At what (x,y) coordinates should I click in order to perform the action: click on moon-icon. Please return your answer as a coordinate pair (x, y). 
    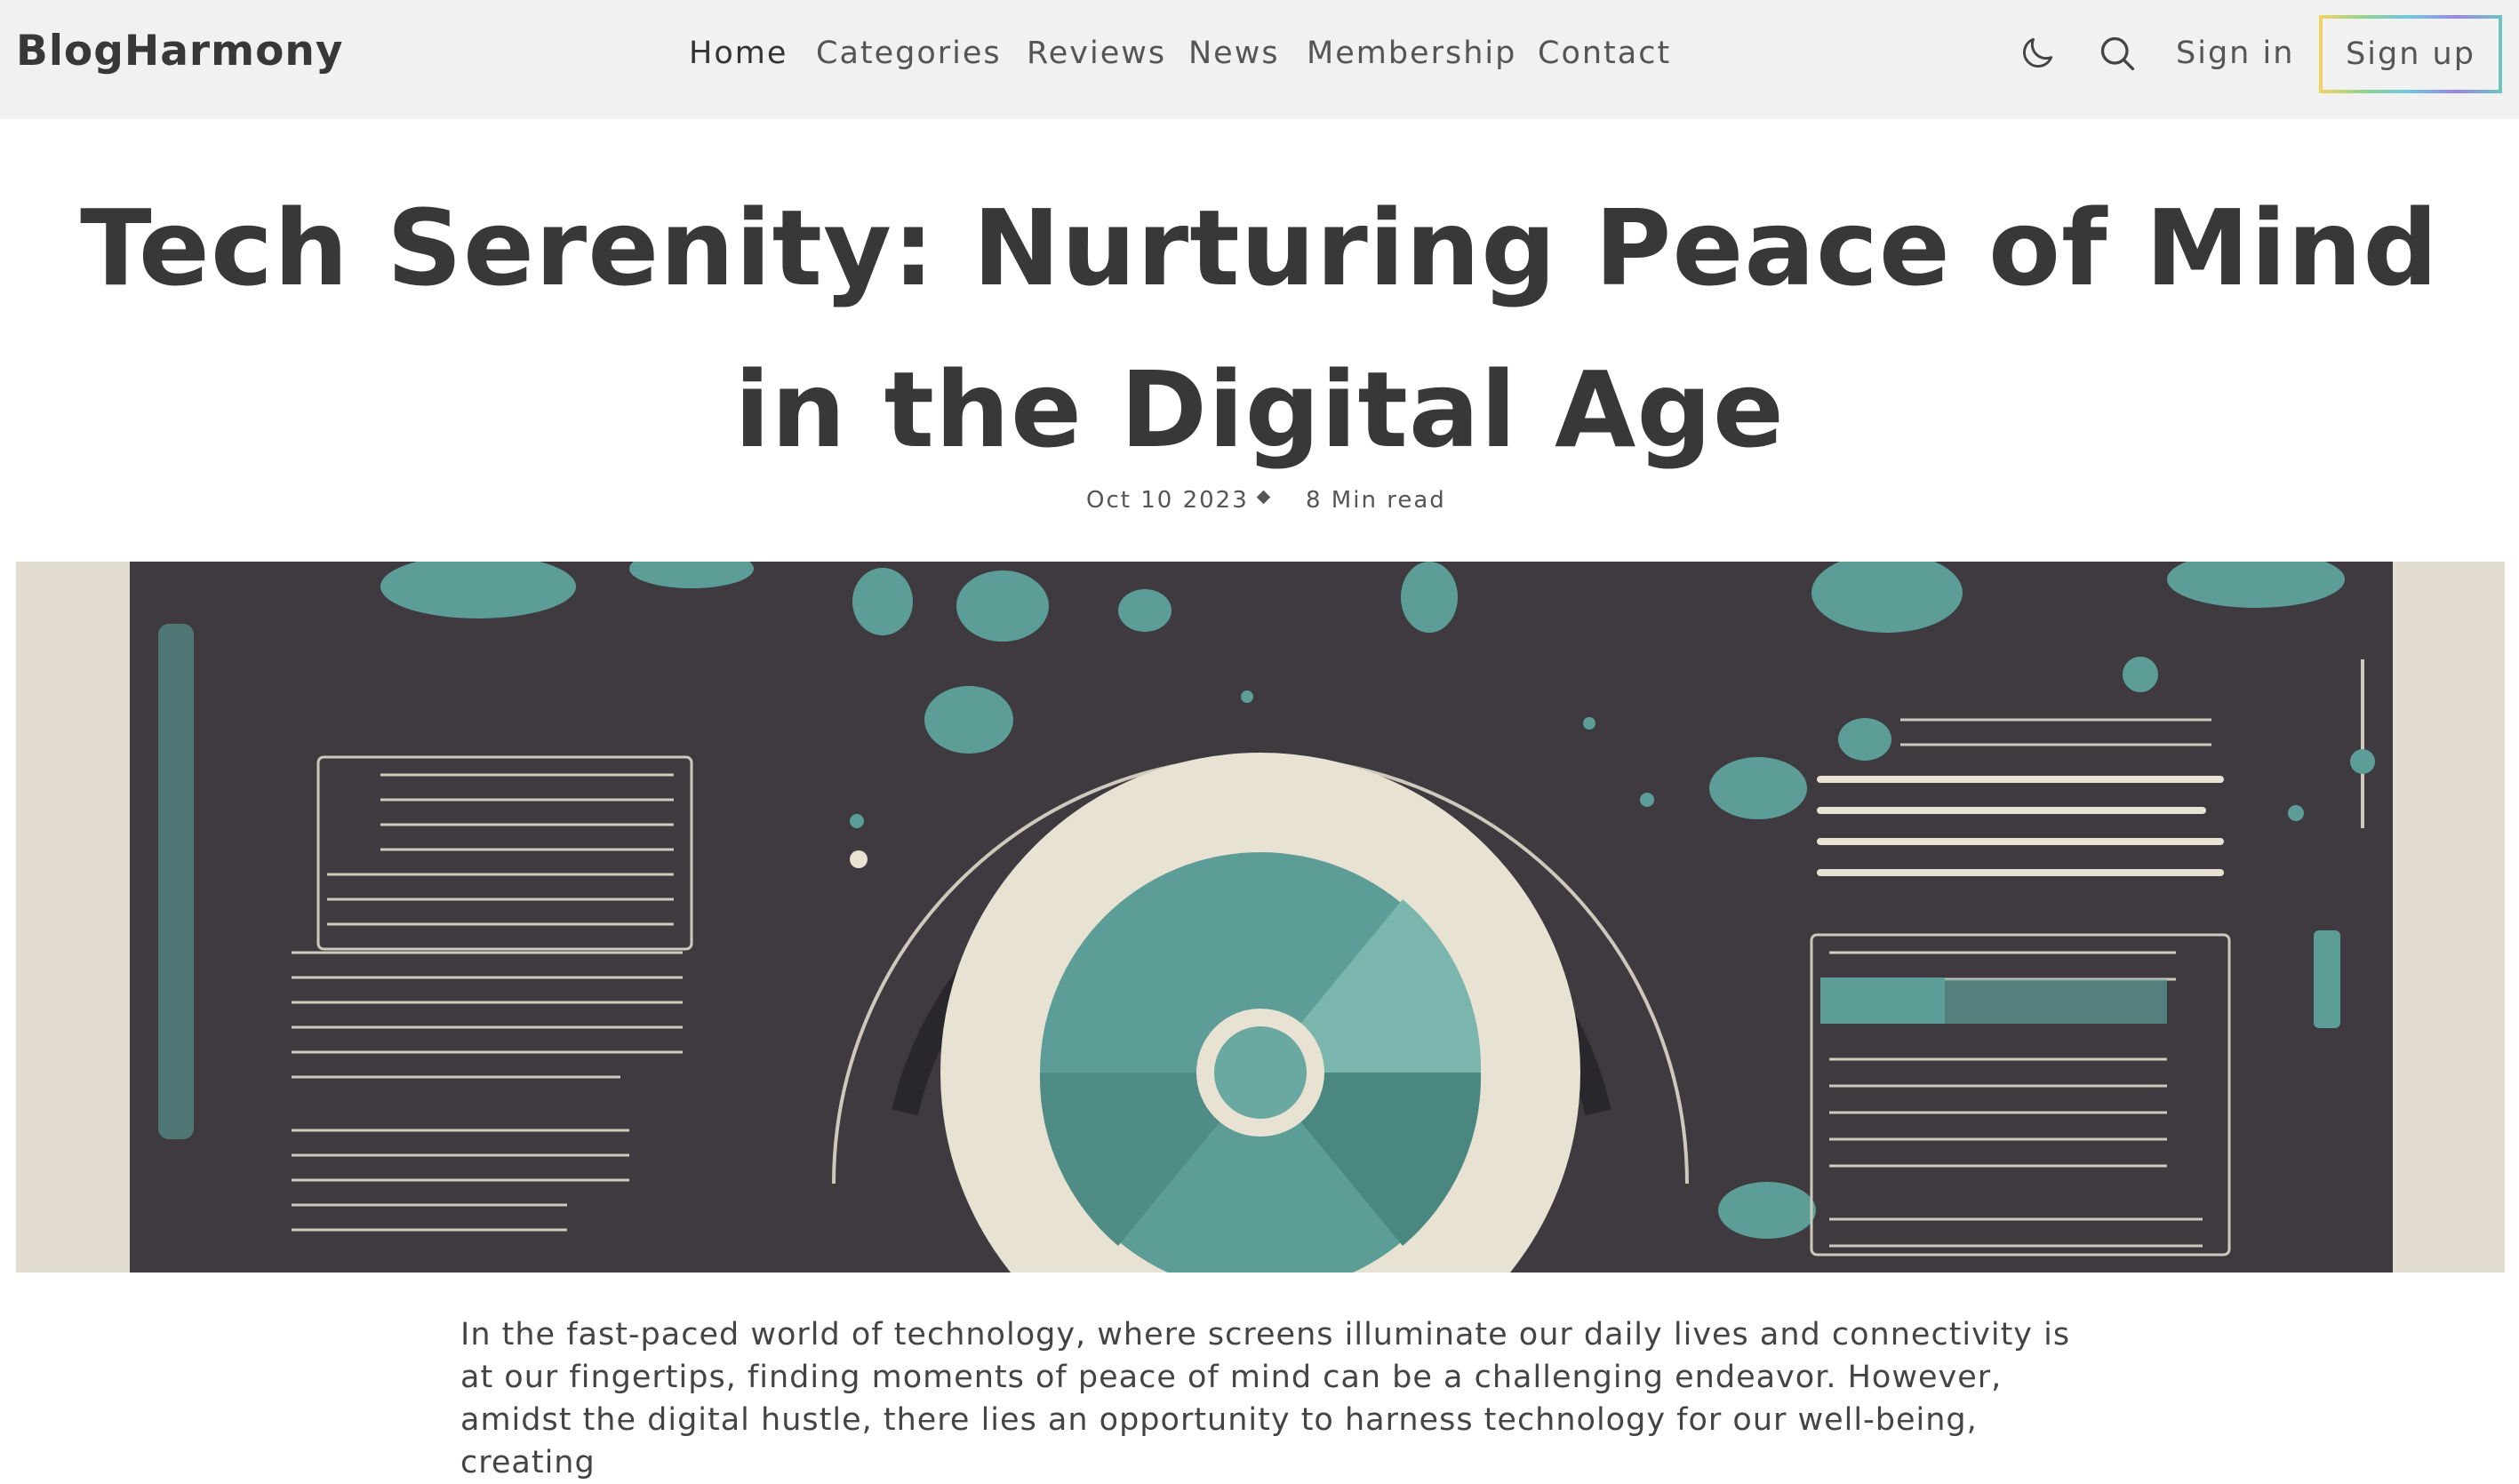
    Looking at the image, I should click on (2038, 52).